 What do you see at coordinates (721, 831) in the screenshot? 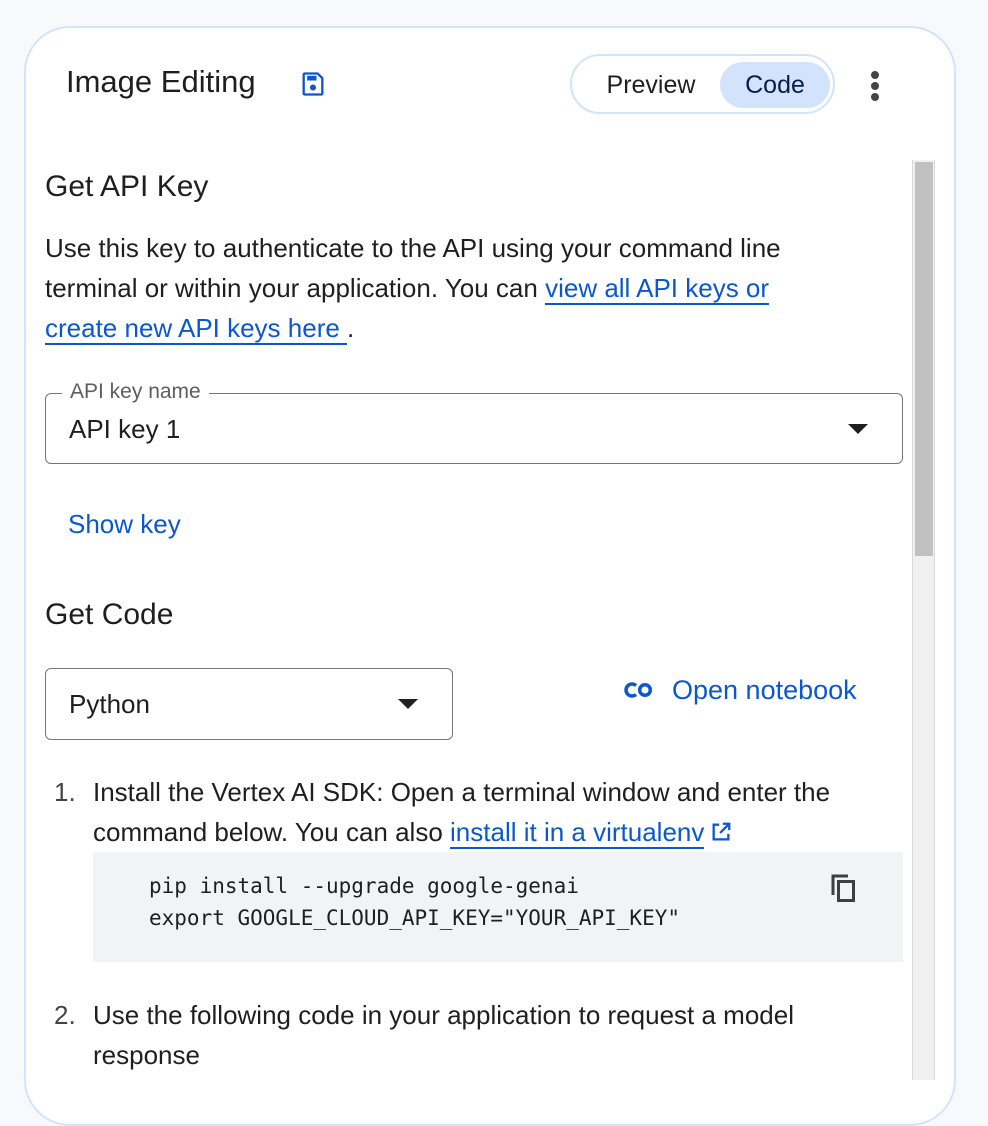
I see `external-link-icon` at bounding box center [721, 831].